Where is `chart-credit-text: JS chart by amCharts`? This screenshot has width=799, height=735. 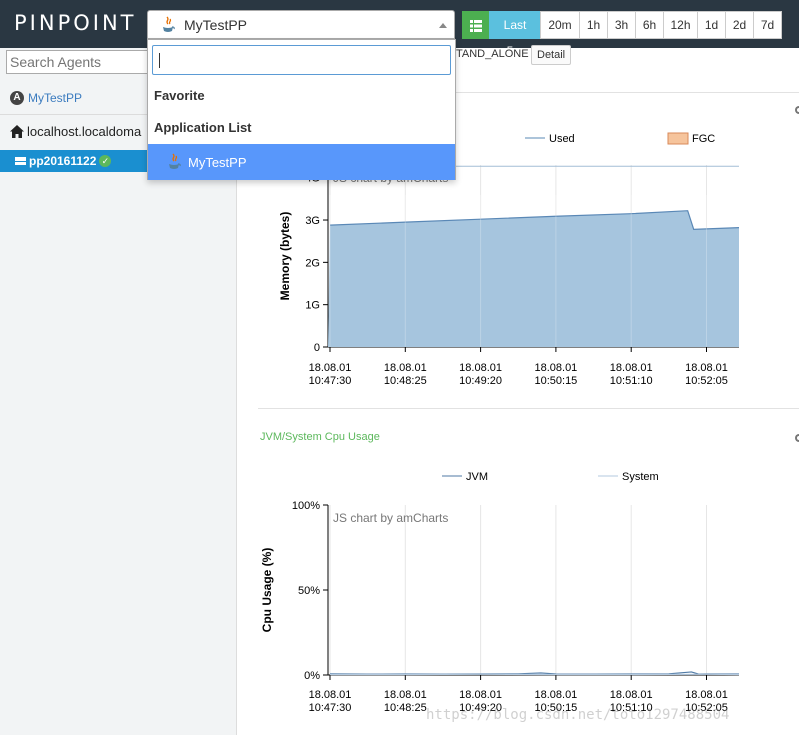
chart-credit-text: JS chart by amCharts is located at coordinates (390, 518).